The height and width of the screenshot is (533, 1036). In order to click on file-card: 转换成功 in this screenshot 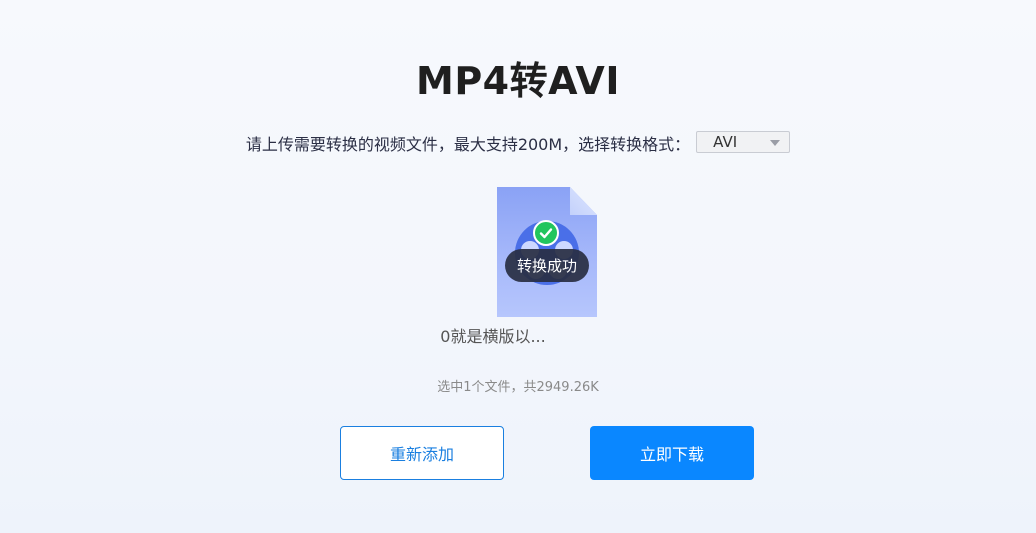, I will do `click(547, 252)`.